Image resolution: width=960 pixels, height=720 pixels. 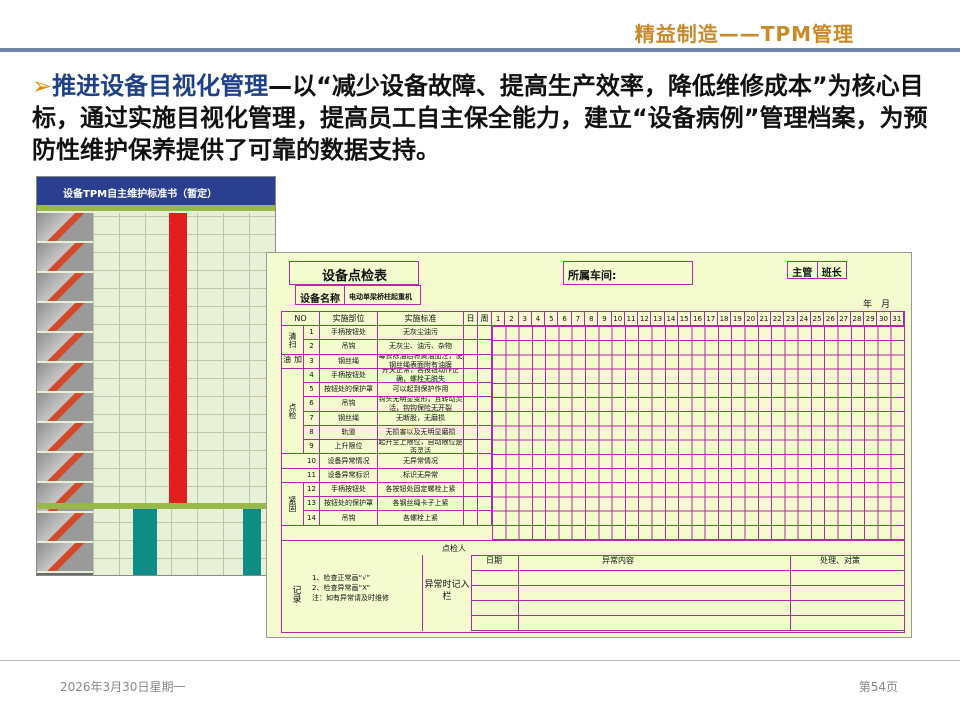 What do you see at coordinates (312, 375) in the screenshot?
I see `row-no: 4` at bounding box center [312, 375].